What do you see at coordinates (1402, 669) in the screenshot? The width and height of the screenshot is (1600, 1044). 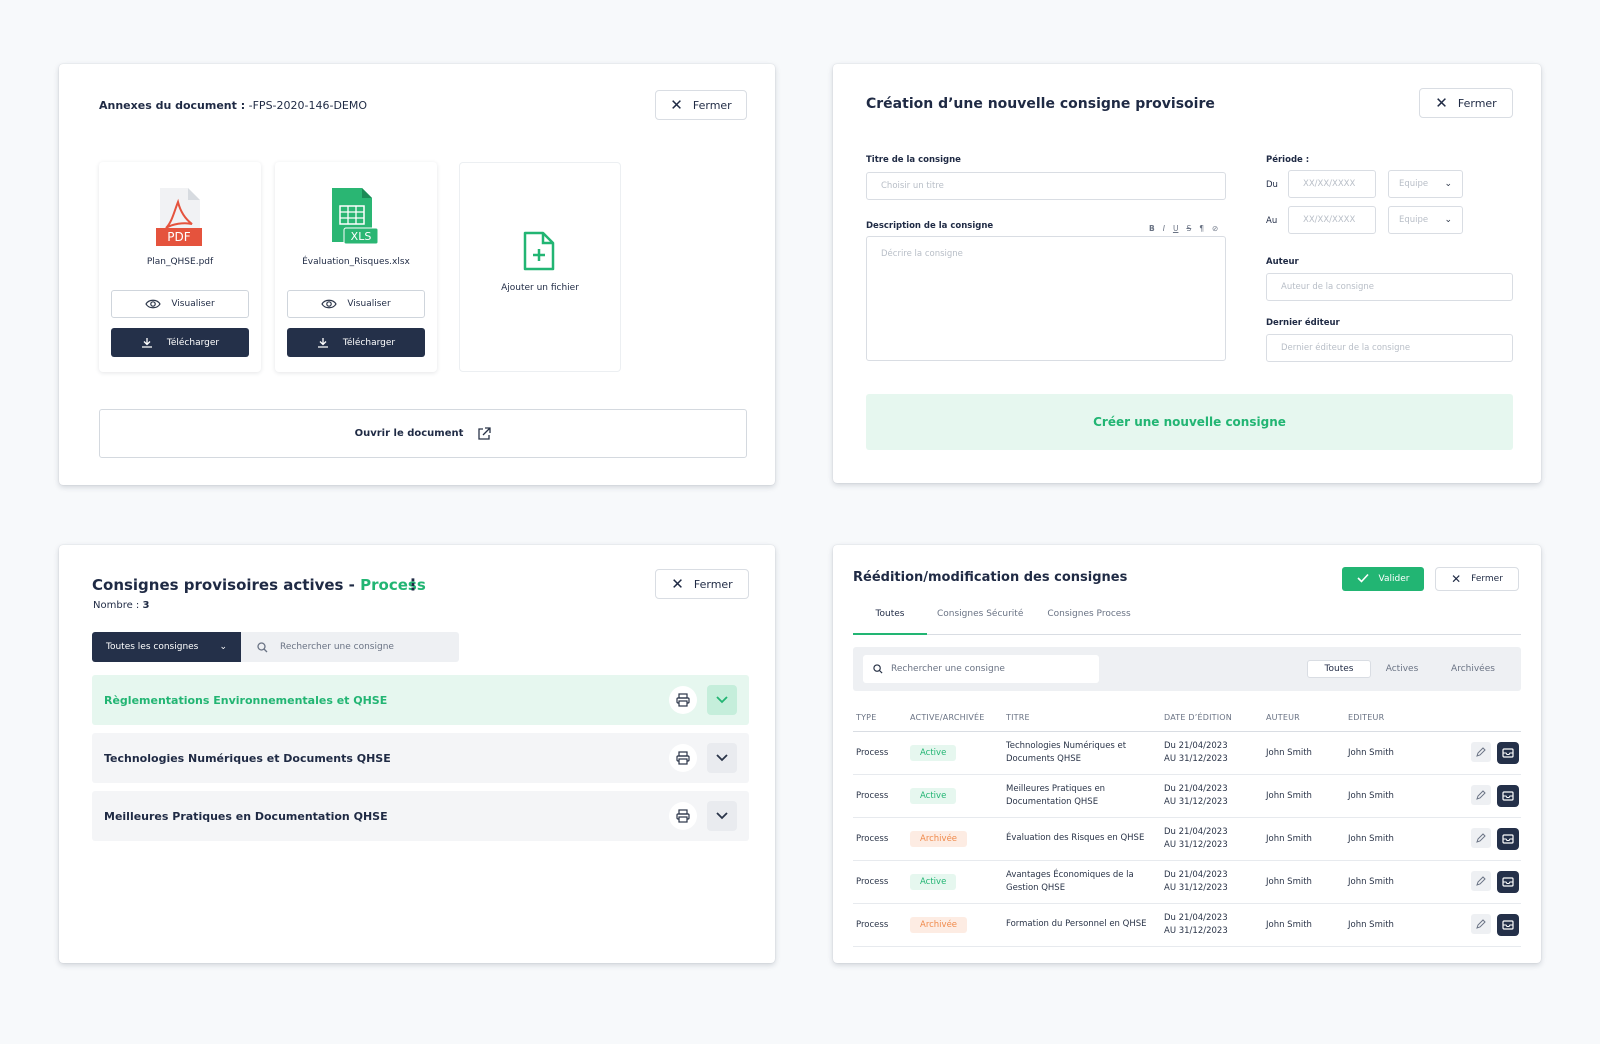 I see `filter-active: Actives` at bounding box center [1402, 669].